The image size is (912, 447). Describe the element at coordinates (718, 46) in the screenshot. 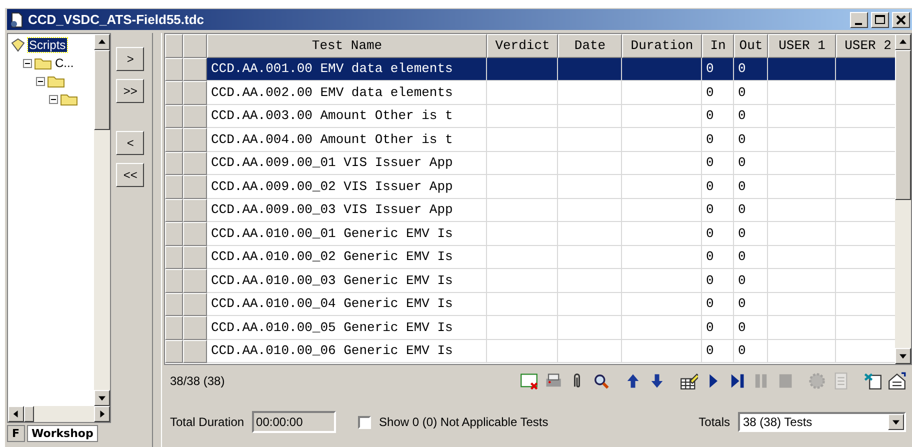

I see `column-header: In` at that location.